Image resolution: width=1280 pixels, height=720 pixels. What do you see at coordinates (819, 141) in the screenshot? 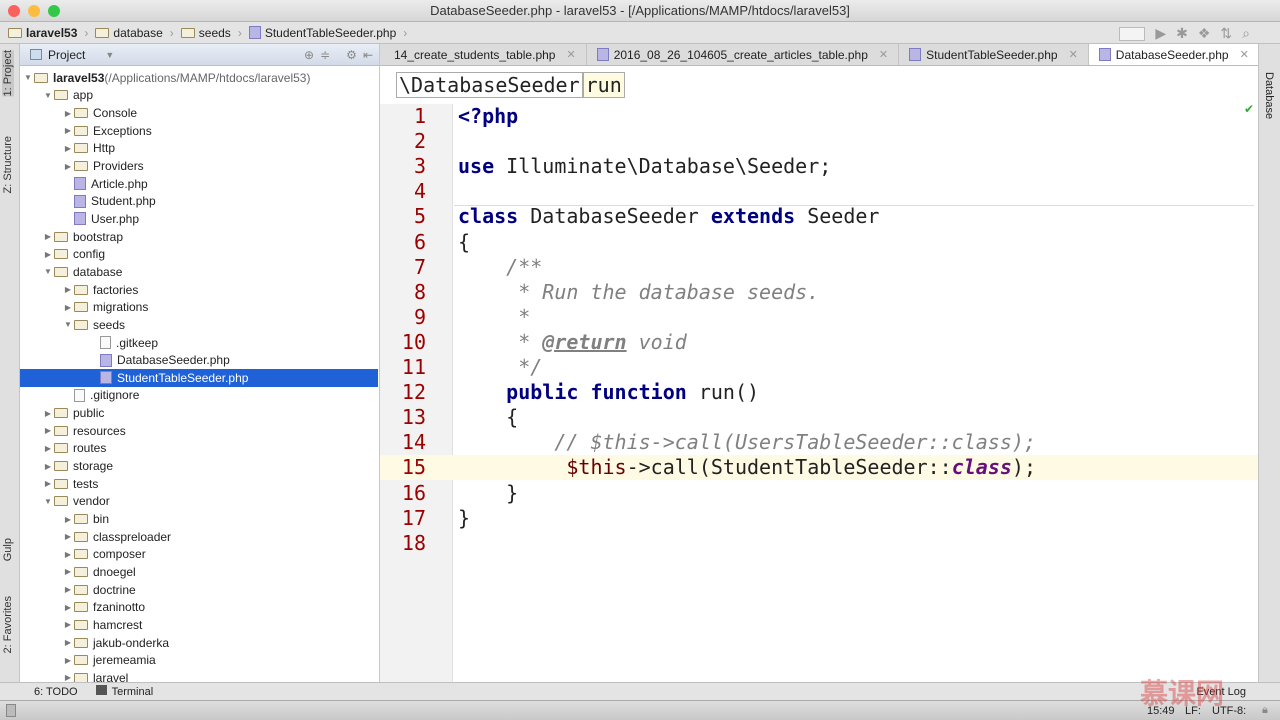
I see `code-line: 2` at bounding box center [819, 141].